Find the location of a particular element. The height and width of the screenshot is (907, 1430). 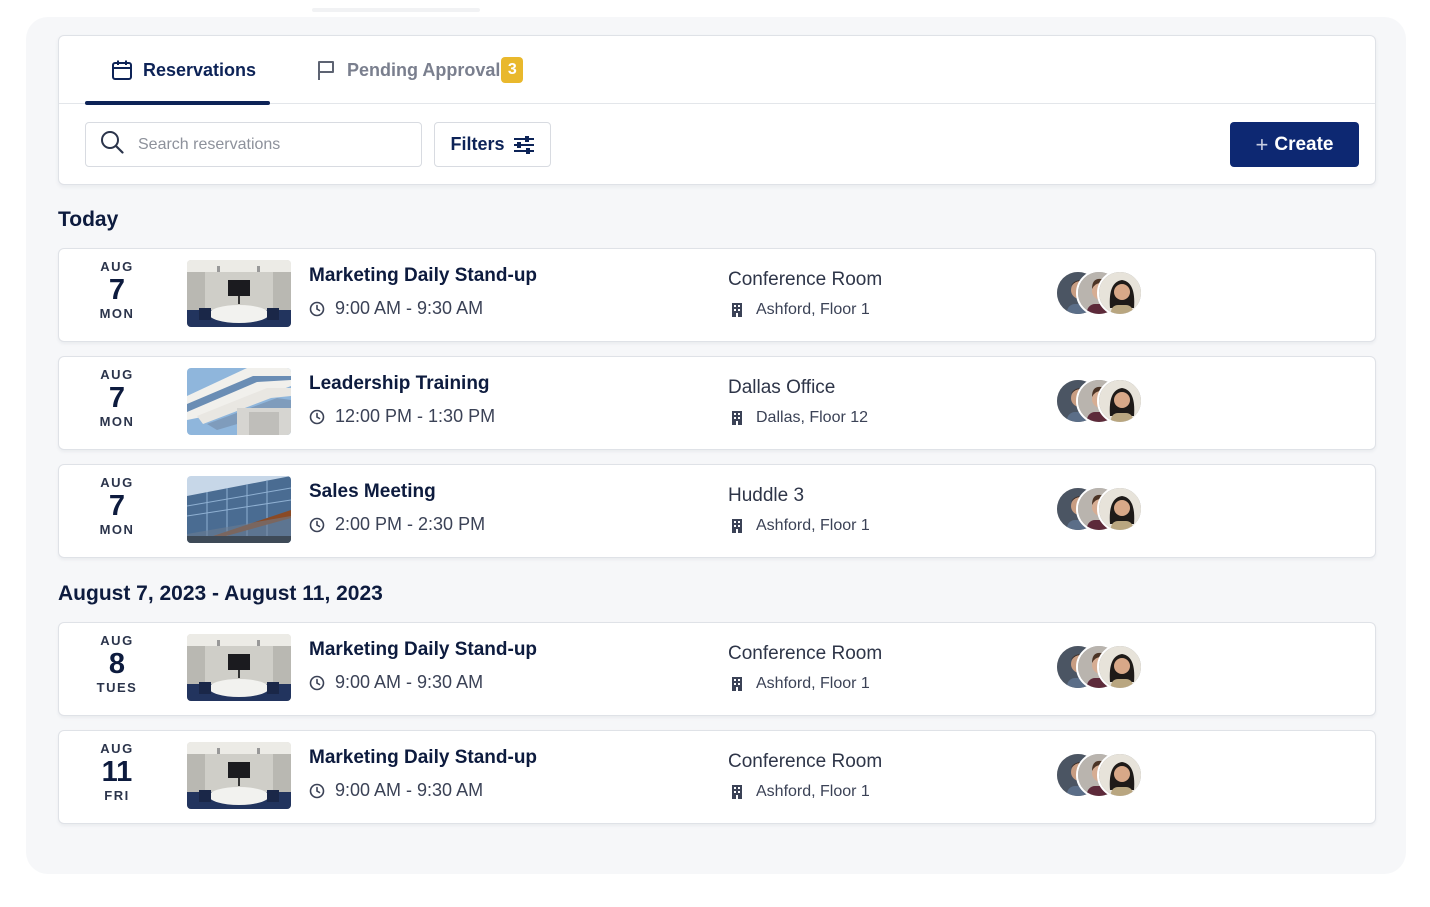

calendar-icon is located at coordinates (122, 70).